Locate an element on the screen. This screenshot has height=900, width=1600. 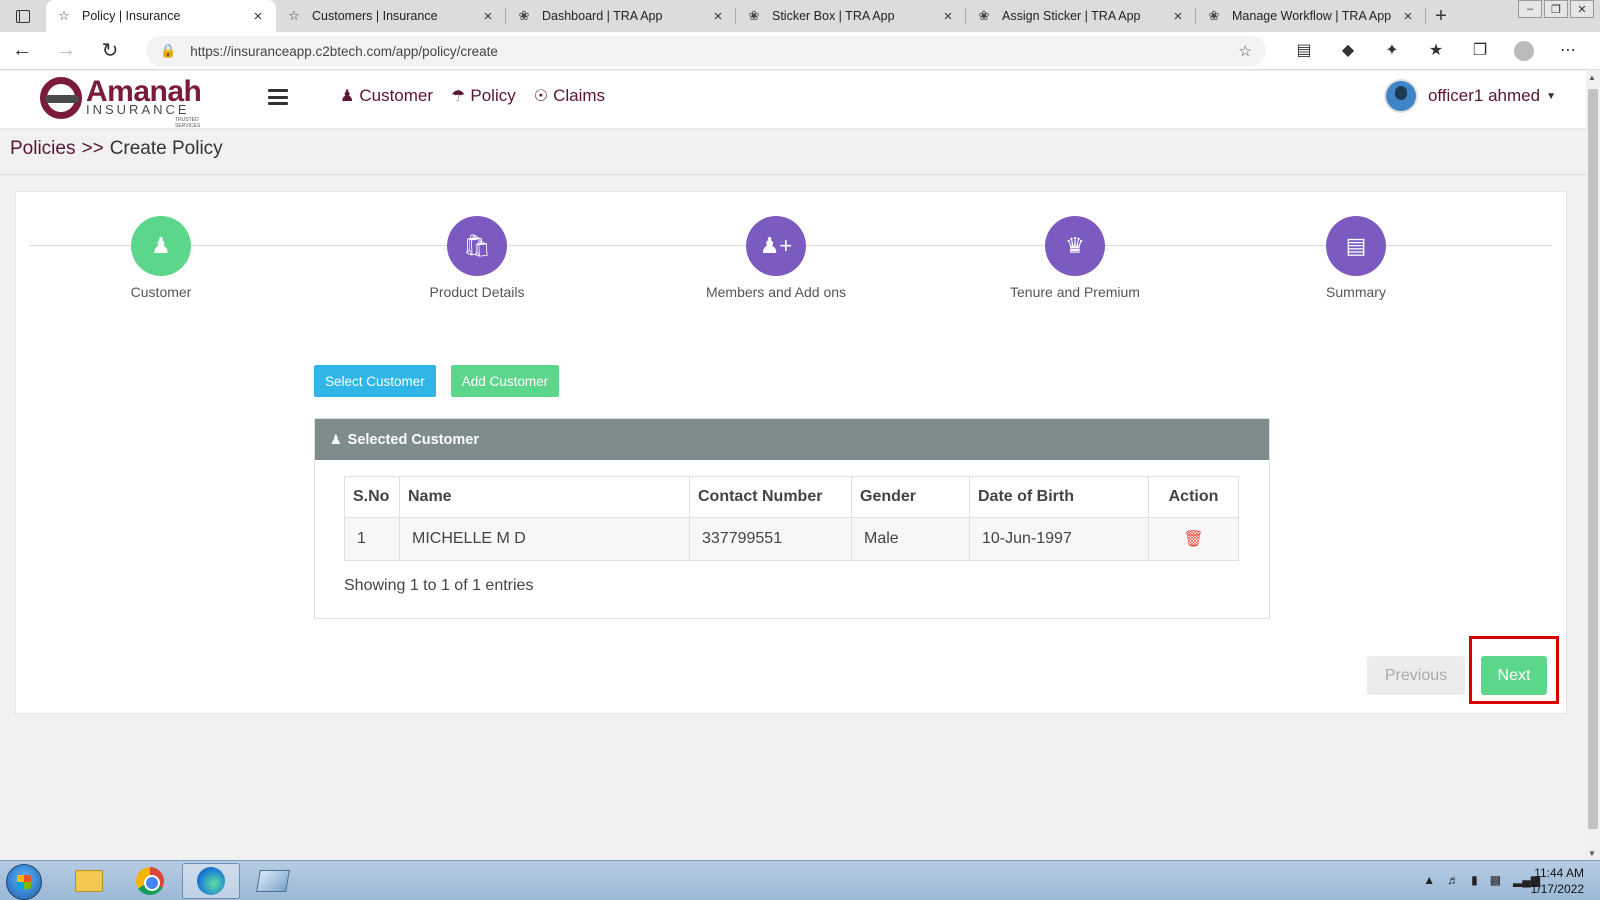
edge-icon is located at coordinates (211, 881).